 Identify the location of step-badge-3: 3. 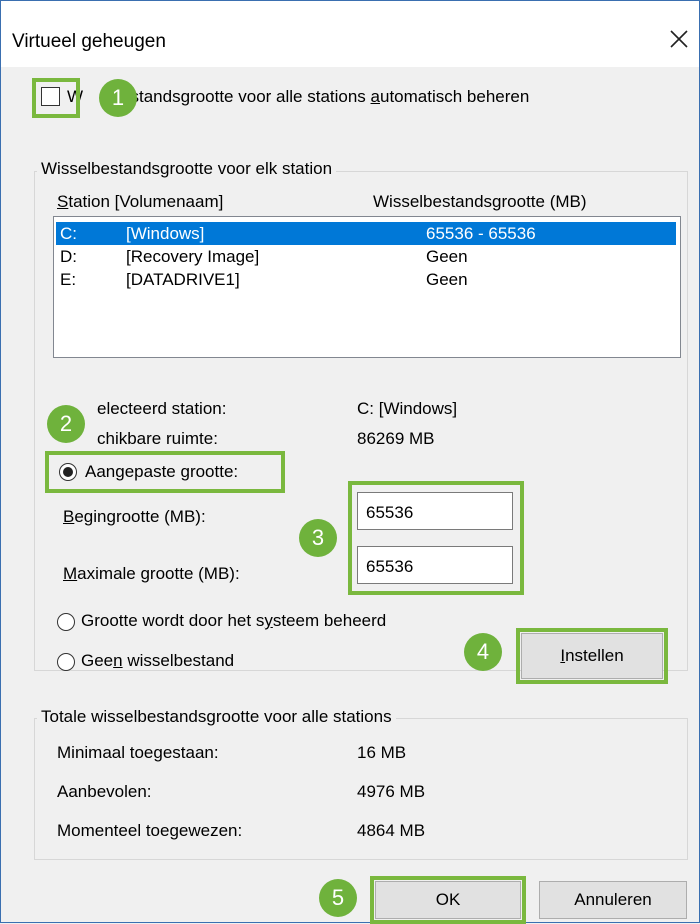
(318, 538).